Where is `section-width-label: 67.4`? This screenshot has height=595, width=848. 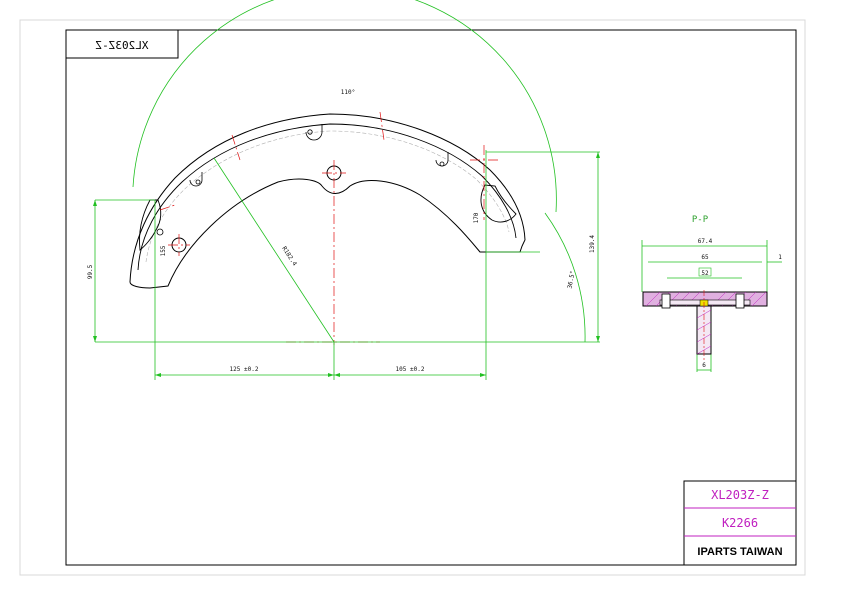 section-width-label: 67.4 is located at coordinates (705, 241).